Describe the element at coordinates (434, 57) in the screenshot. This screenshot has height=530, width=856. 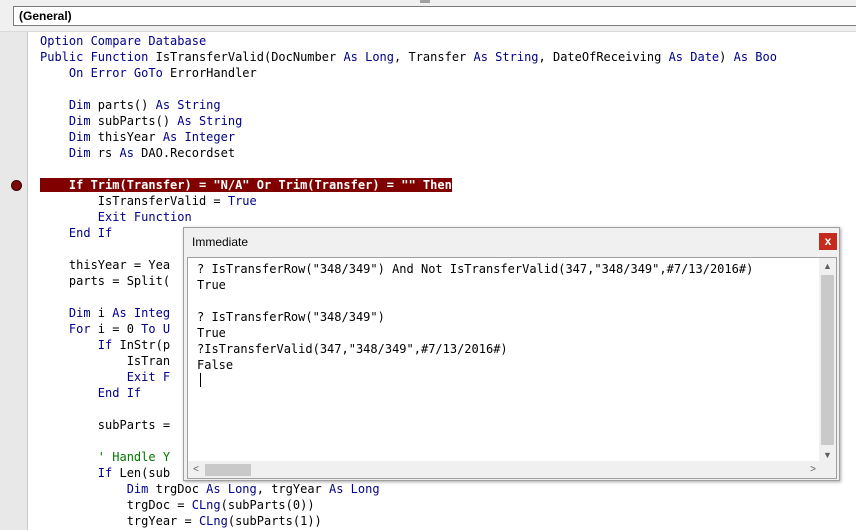
I see `code-token: , Transfer` at that location.